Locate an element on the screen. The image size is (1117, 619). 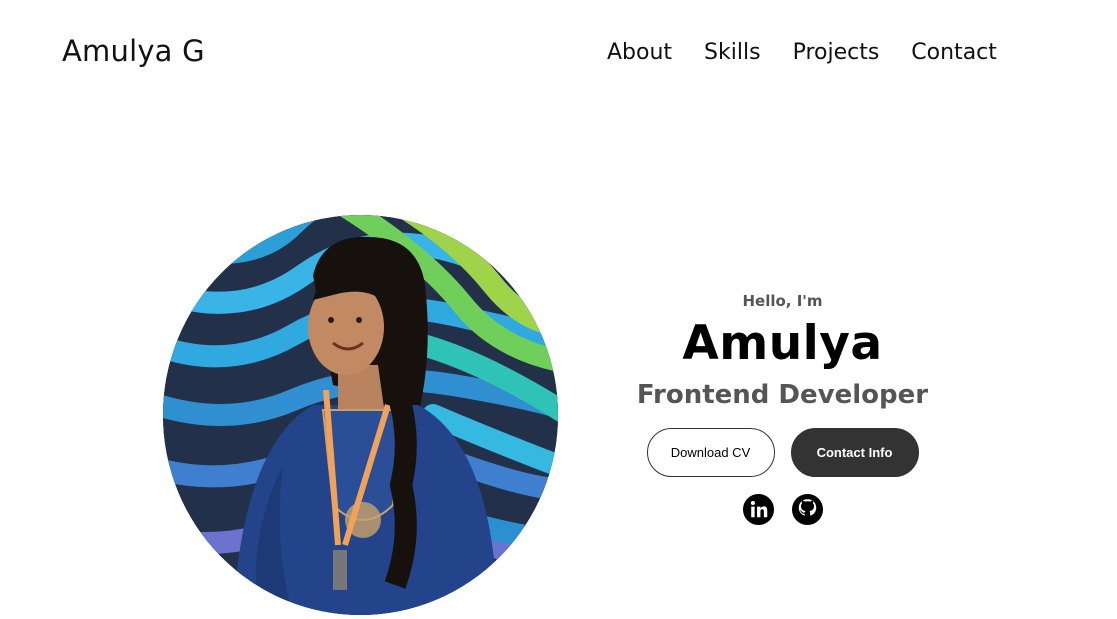
site-logo: Amulya G is located at coordinates (133, 51).